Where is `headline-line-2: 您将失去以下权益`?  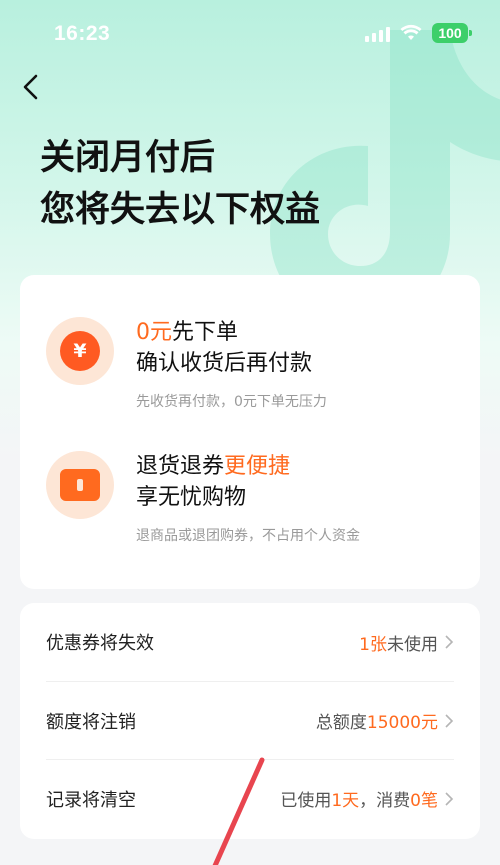
headline-line-2: 您将失去以下权益 is located at coordinates (180, 210).